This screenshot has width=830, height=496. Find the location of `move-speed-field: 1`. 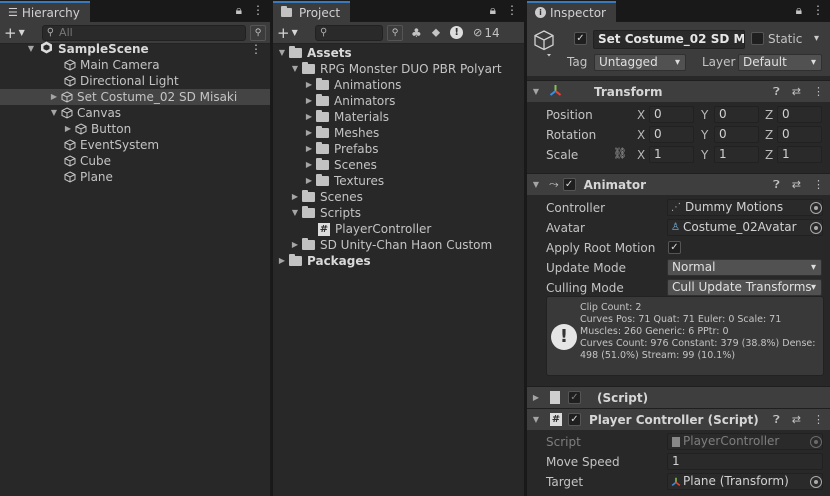

move-speed-field: 1 is located at coordinates (745, 461).